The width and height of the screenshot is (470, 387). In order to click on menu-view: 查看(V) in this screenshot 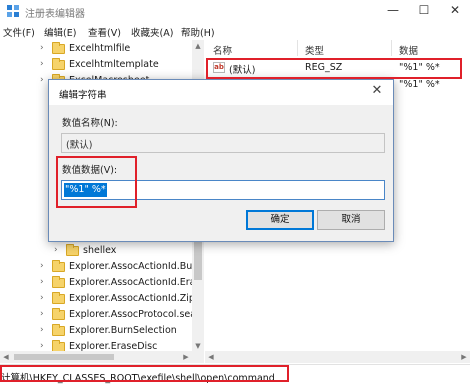, I will do `click(104, 32)`.